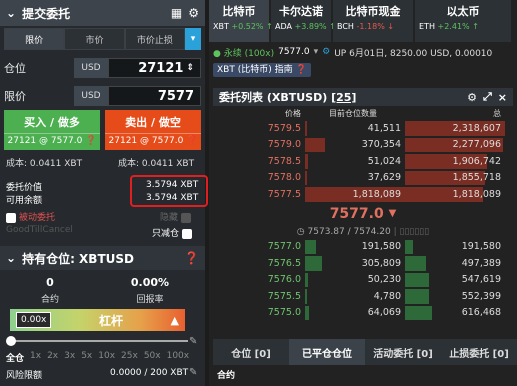  What do you see at coordinates (259, 144) in the screenshot?
I see `ask-price: 7579.0` at bounding box center [259, 144].